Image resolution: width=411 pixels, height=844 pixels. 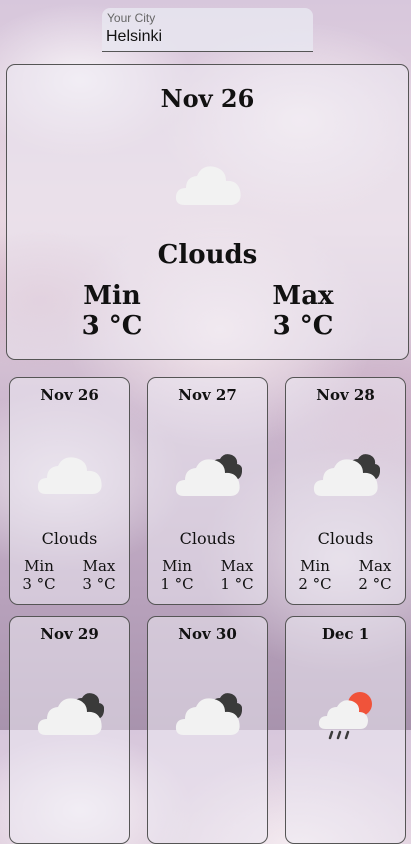 I want to click on forecast-min: Min 3 °C, so click(x=39, y=575).